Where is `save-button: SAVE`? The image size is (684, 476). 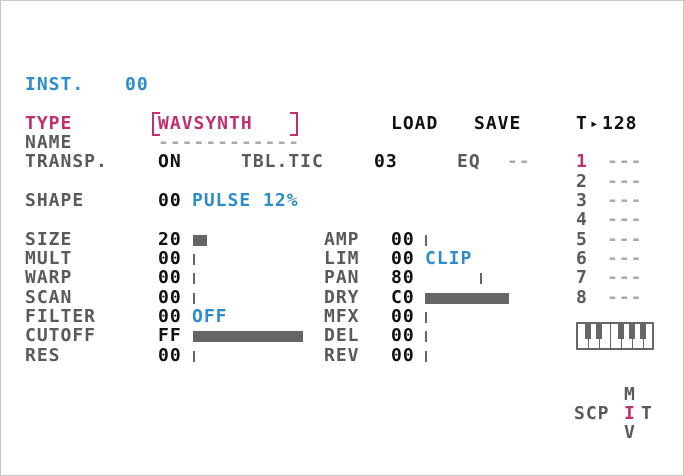
save-button: SAVE is located at coordinates (497, 124).